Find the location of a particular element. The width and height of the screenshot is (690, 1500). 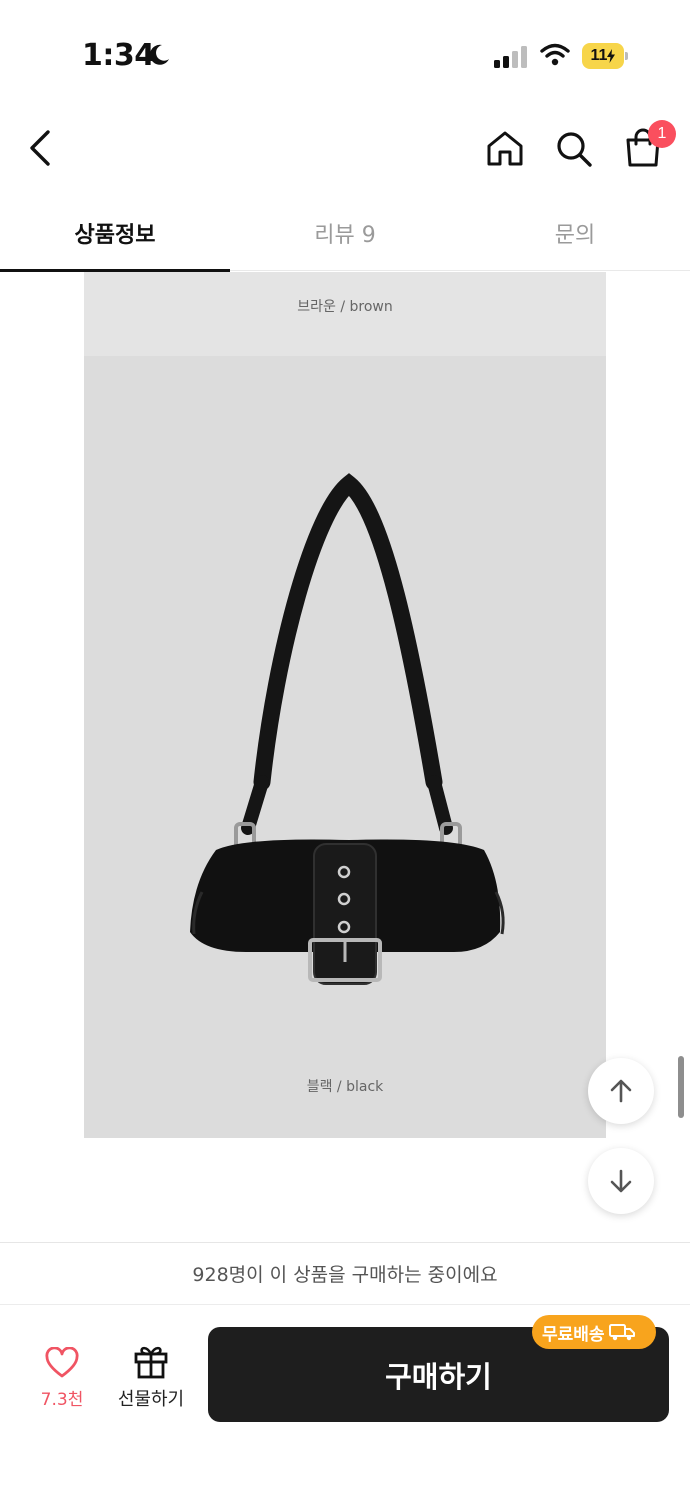

gift-button: 선물하기 is located at coordinates (151, 1378).